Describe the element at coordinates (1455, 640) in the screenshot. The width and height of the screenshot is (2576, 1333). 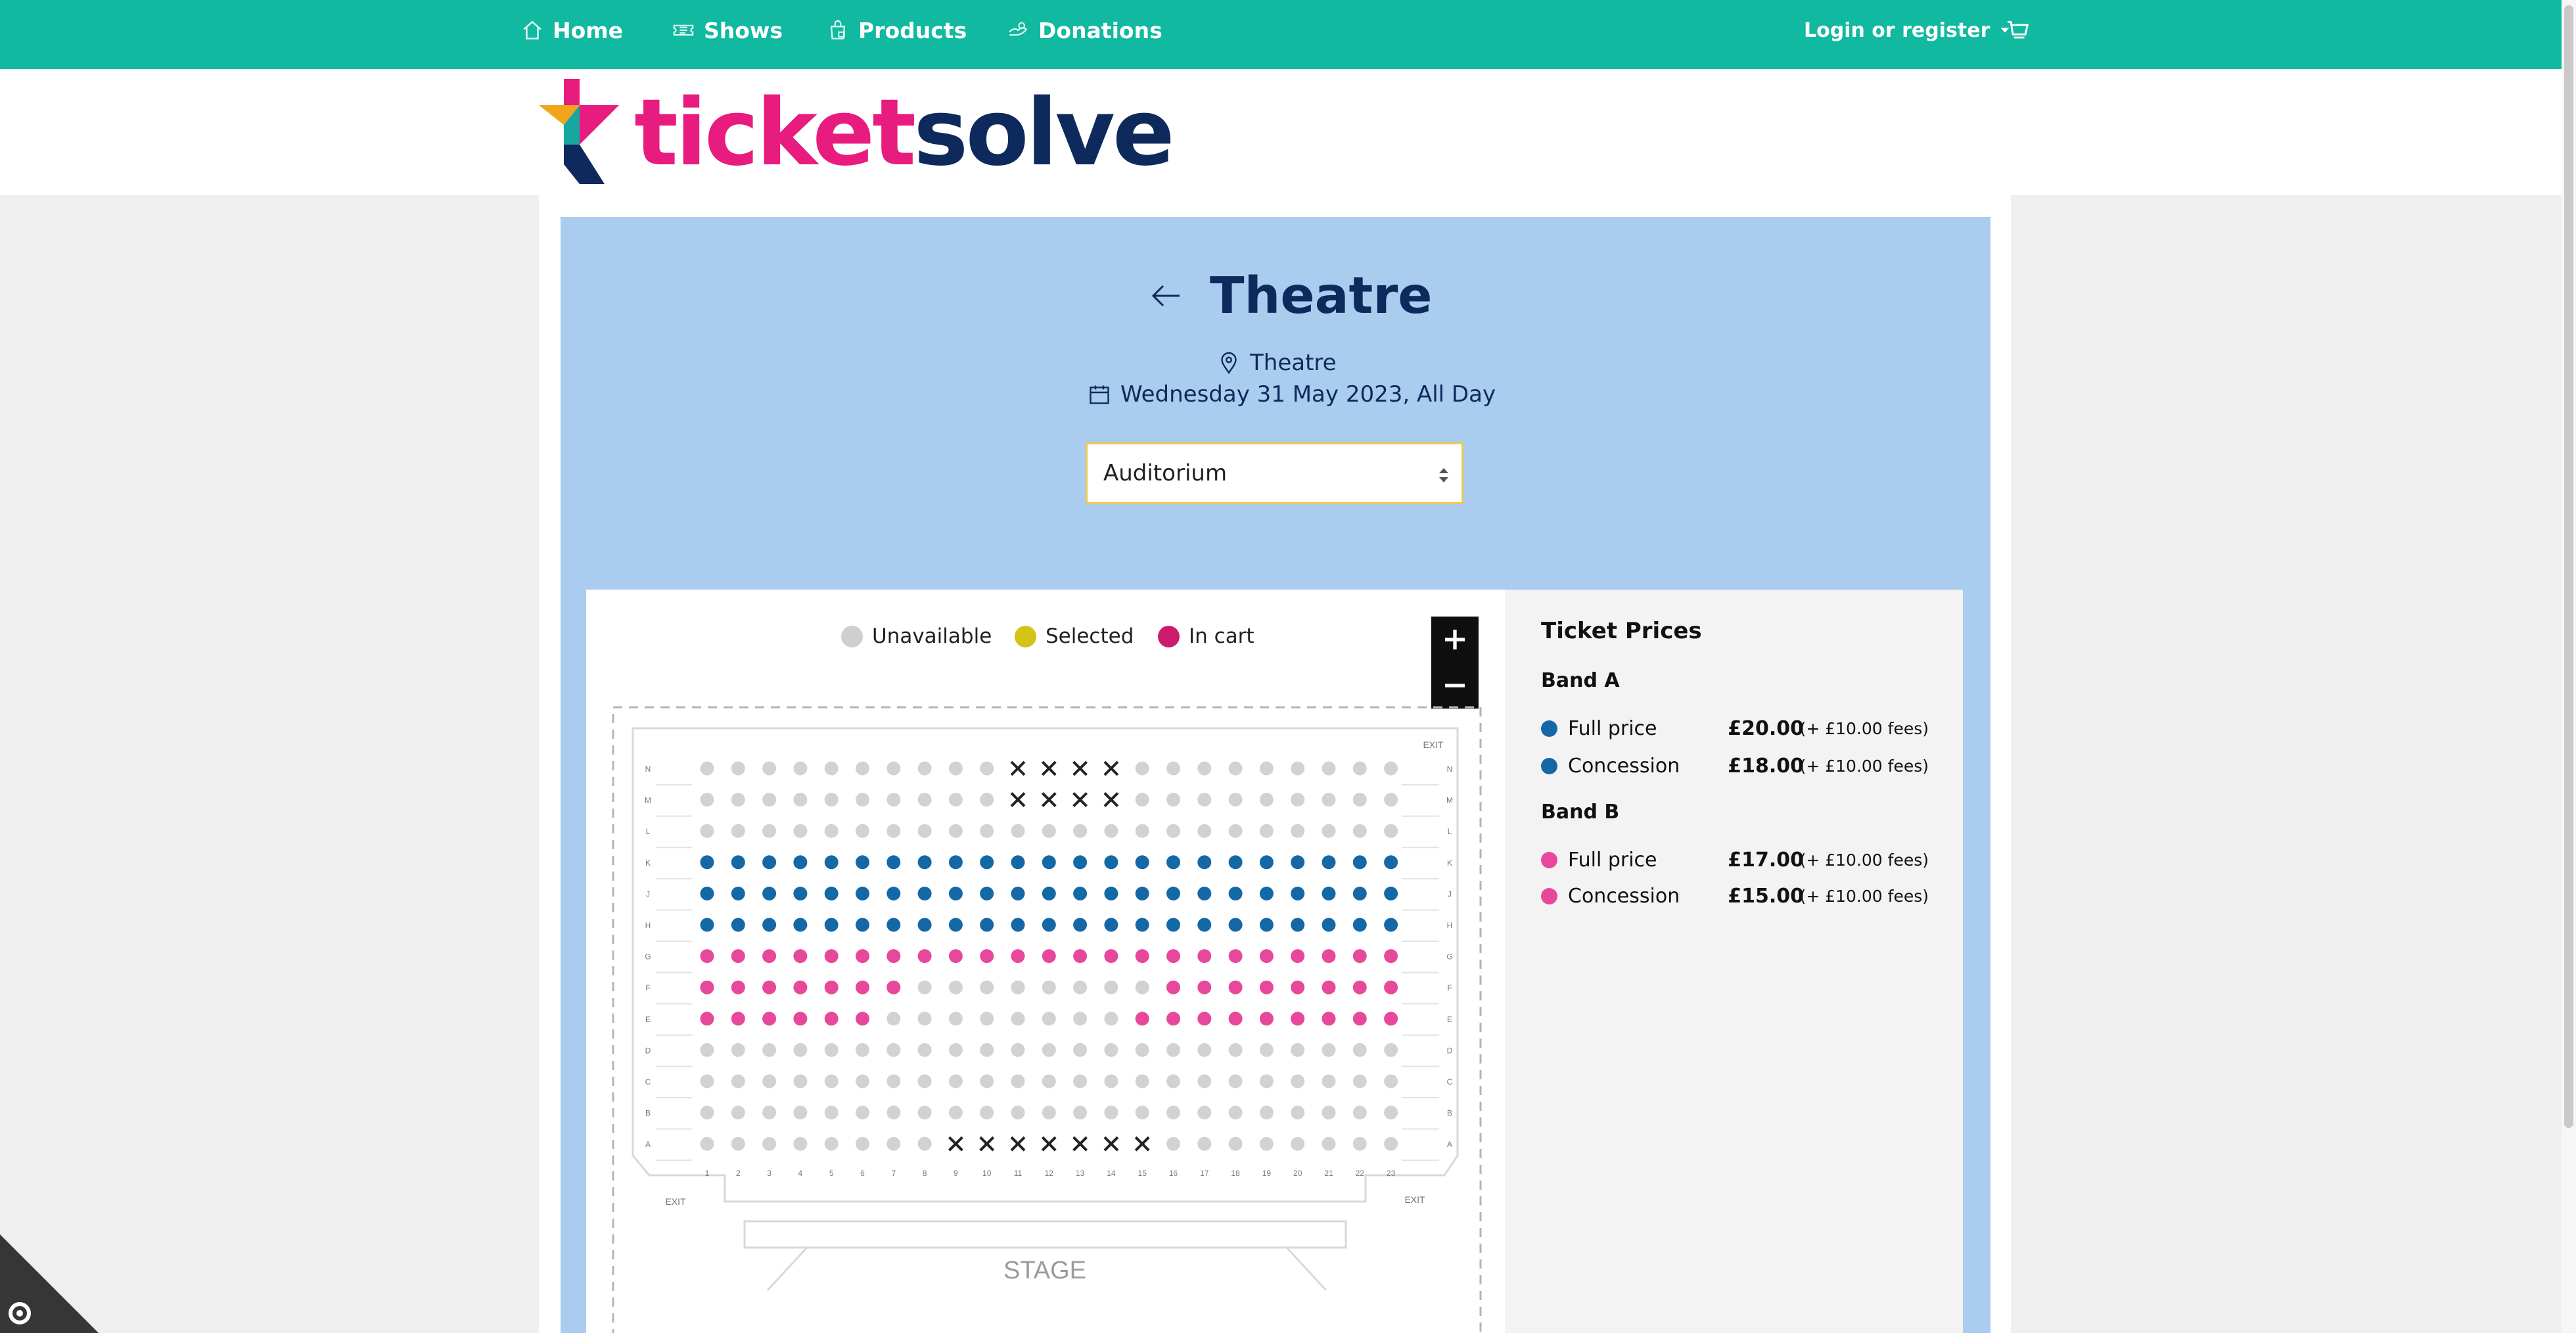
I see `zoom-in-button` at that location.